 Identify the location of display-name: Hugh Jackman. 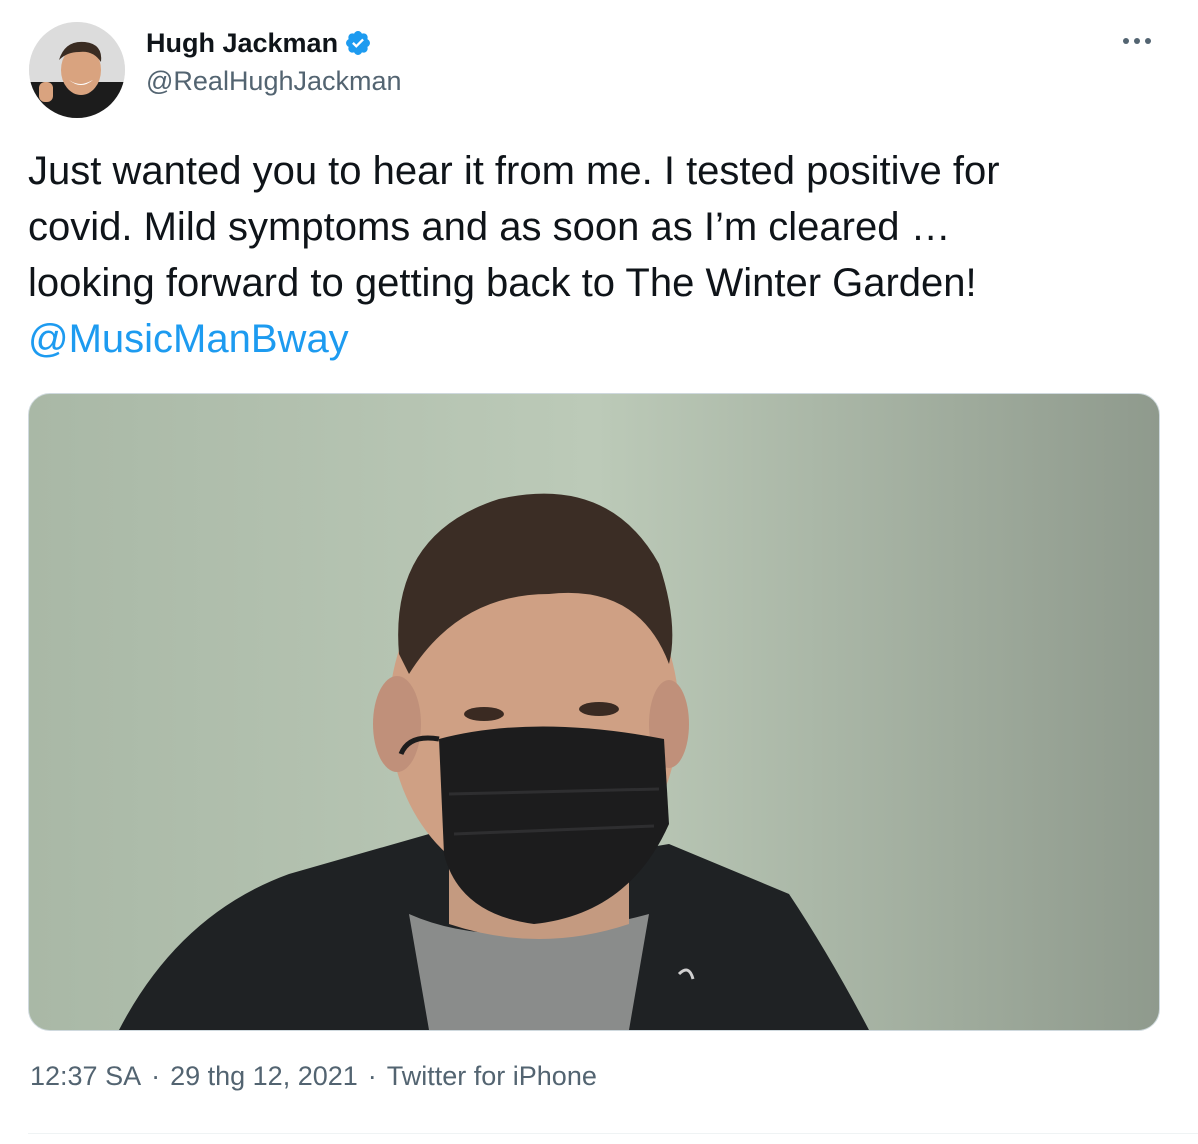
(242, 43).